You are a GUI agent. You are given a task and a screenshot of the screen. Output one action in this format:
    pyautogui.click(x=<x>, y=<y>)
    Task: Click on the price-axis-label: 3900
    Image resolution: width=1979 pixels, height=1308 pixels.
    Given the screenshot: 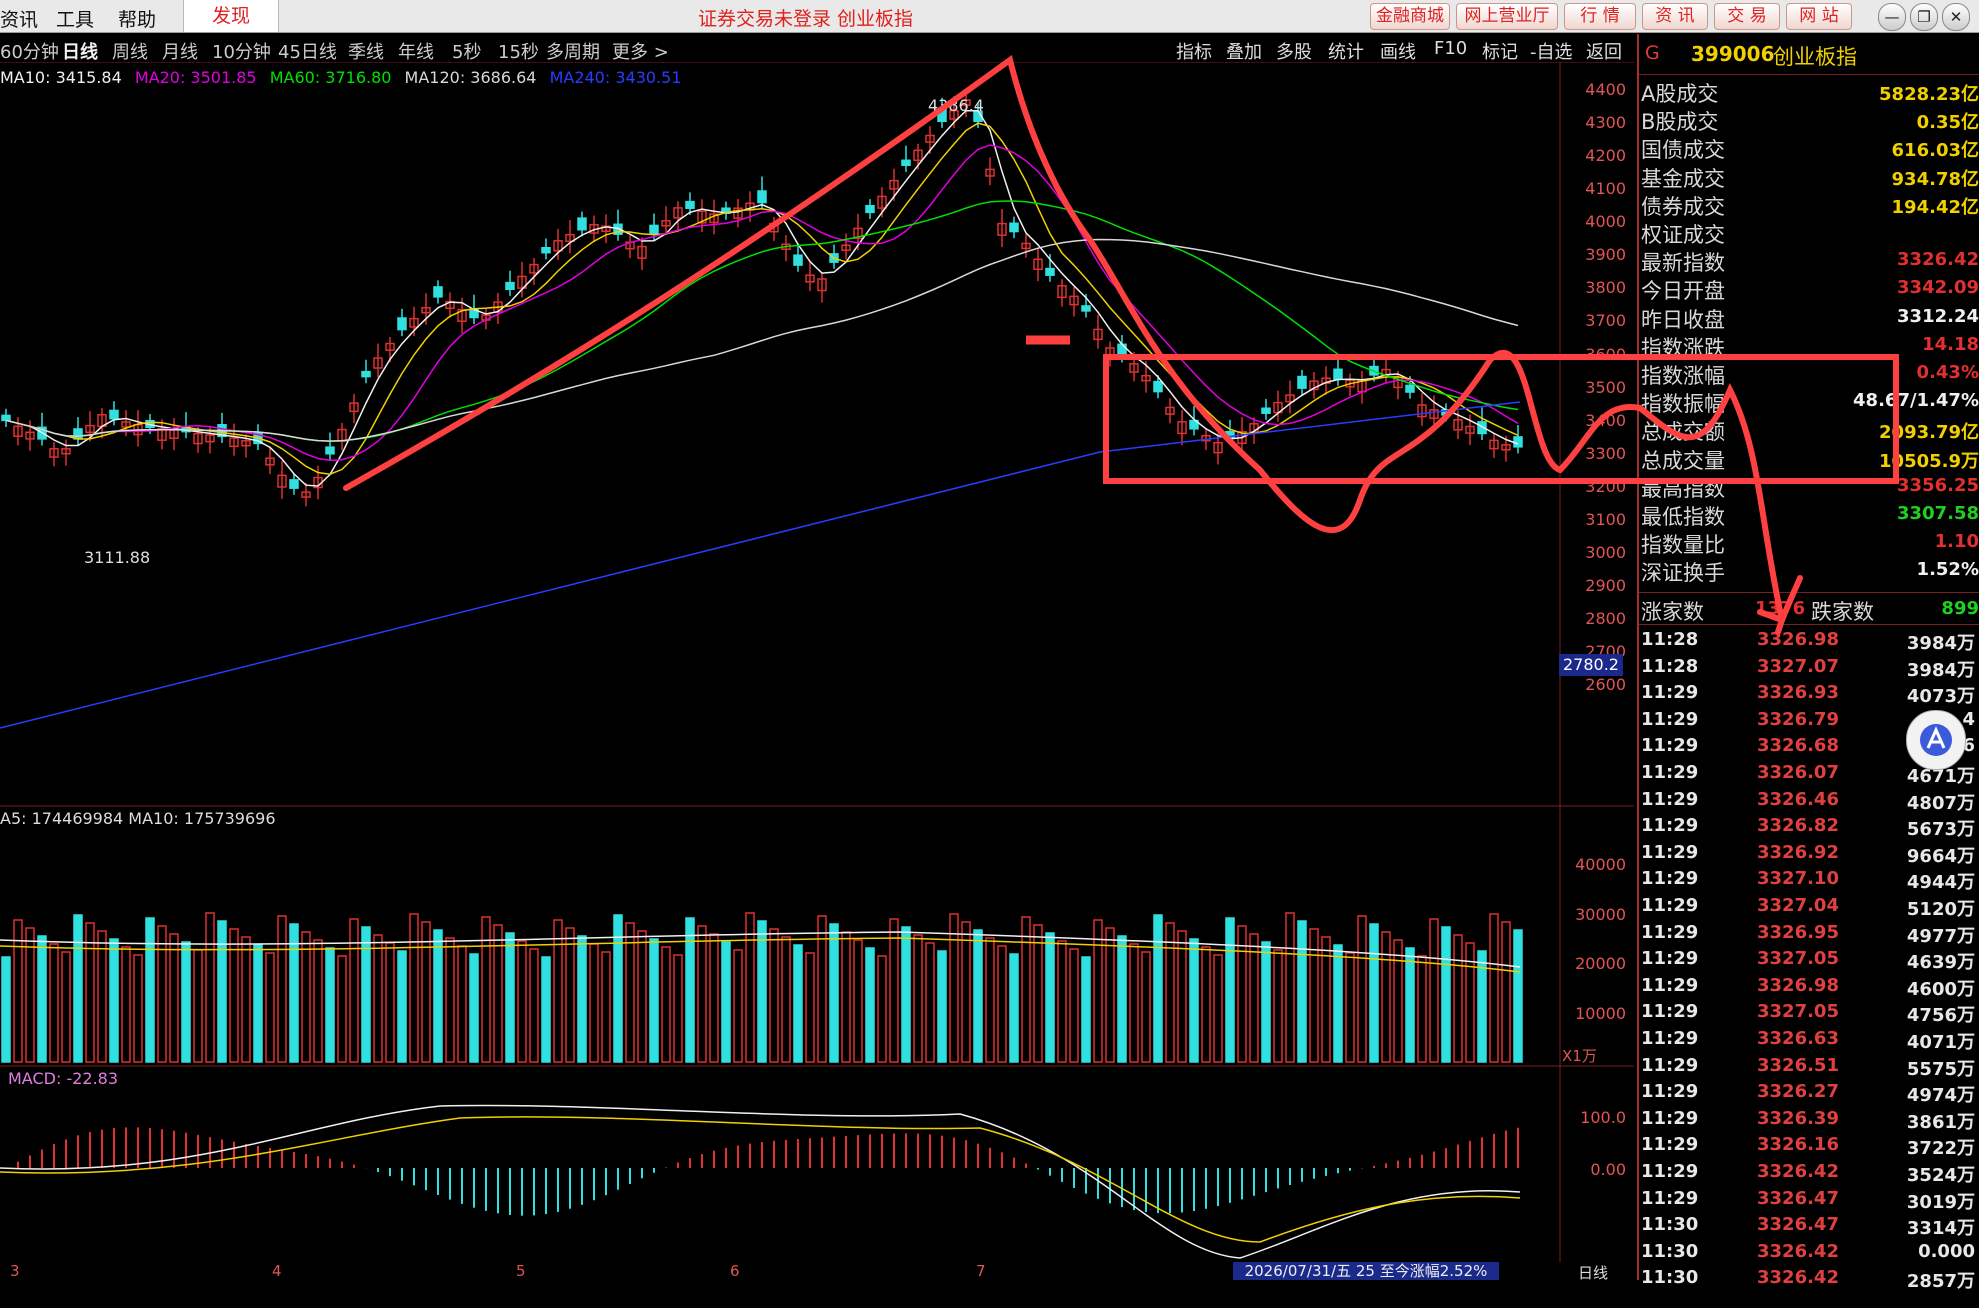 What is the action you would take?
    pyautogui.click(x=1605, y=255)
    